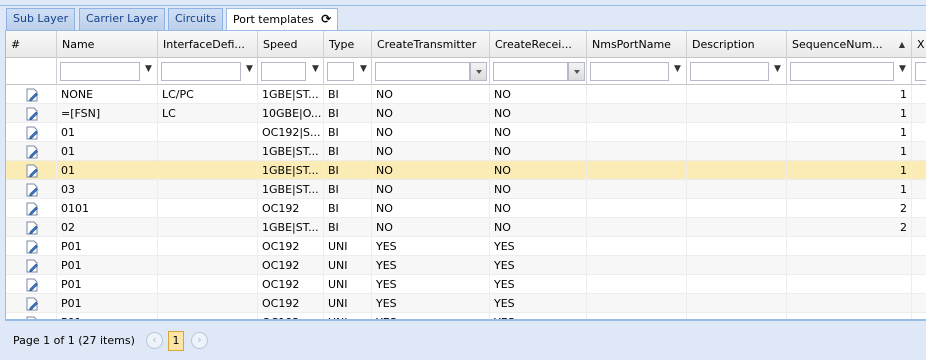  What do you see at coordinates (340, 71) in the screenshot?
I see `type-filter-input` at bounding box center [340, 71].